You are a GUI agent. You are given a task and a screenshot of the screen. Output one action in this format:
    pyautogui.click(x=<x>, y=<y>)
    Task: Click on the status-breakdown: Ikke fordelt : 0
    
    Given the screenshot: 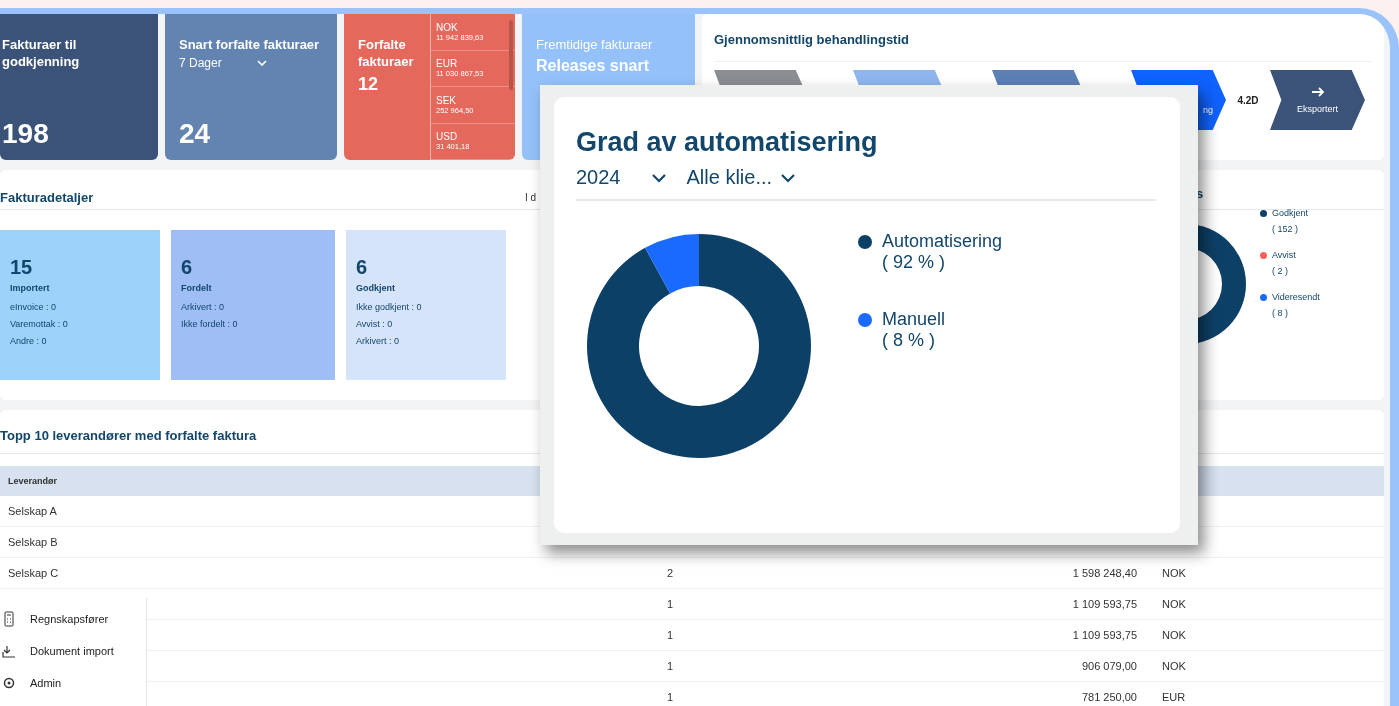 What is the action you would take?
    pyautogui.click(x=210, y=324)
    